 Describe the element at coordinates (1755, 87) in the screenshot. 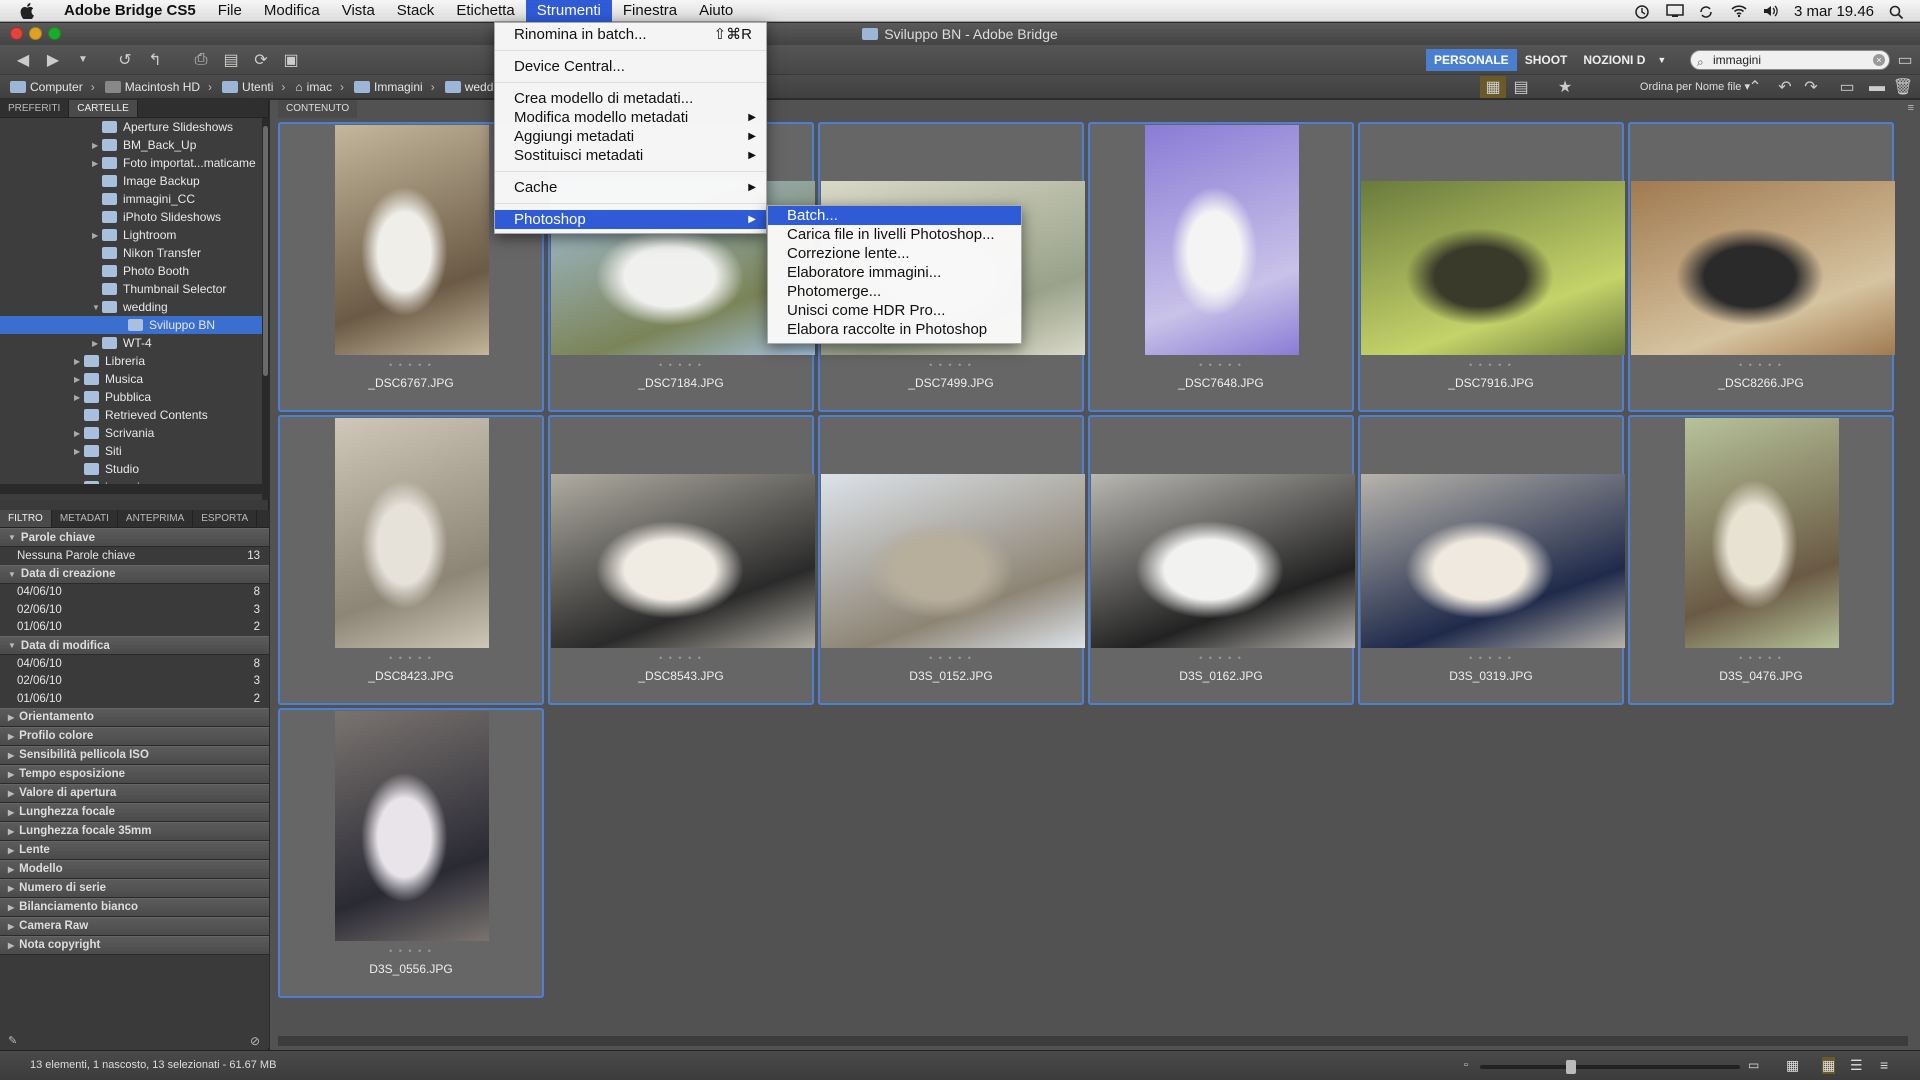

I see `sort-ascending-icon: ⌃` at that location.